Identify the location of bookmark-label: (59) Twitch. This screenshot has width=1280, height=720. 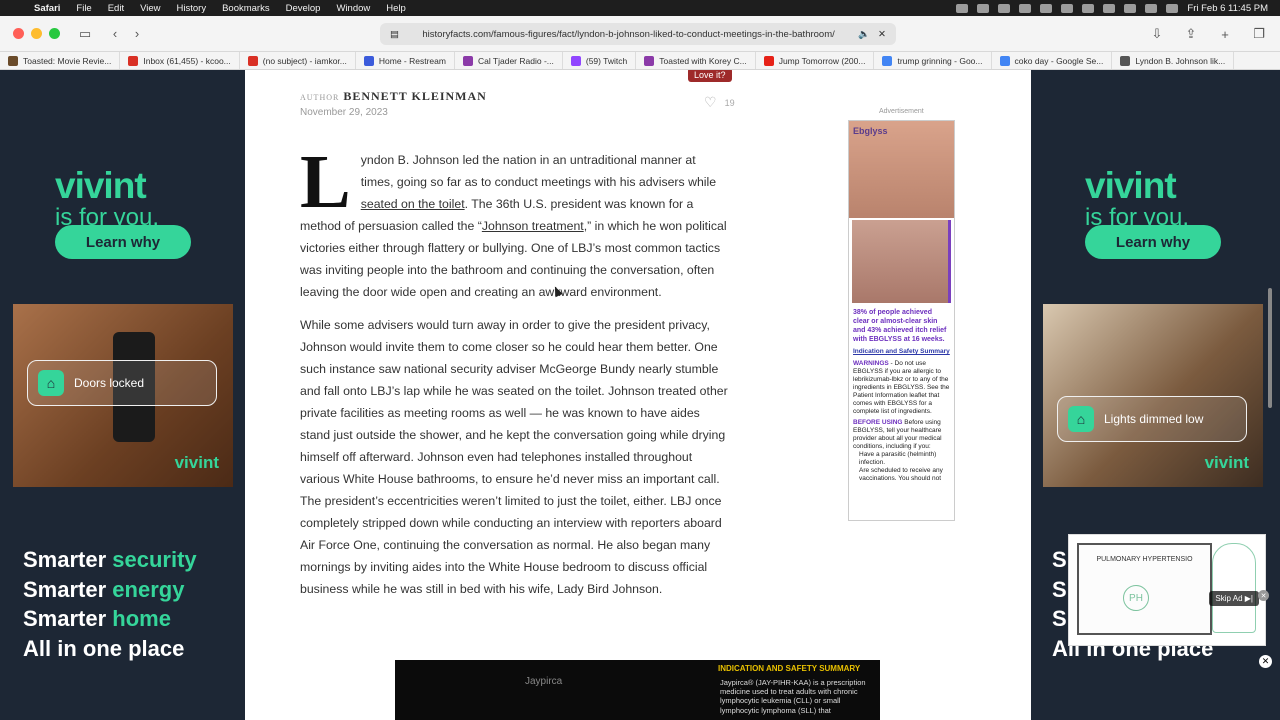
(606, 60).